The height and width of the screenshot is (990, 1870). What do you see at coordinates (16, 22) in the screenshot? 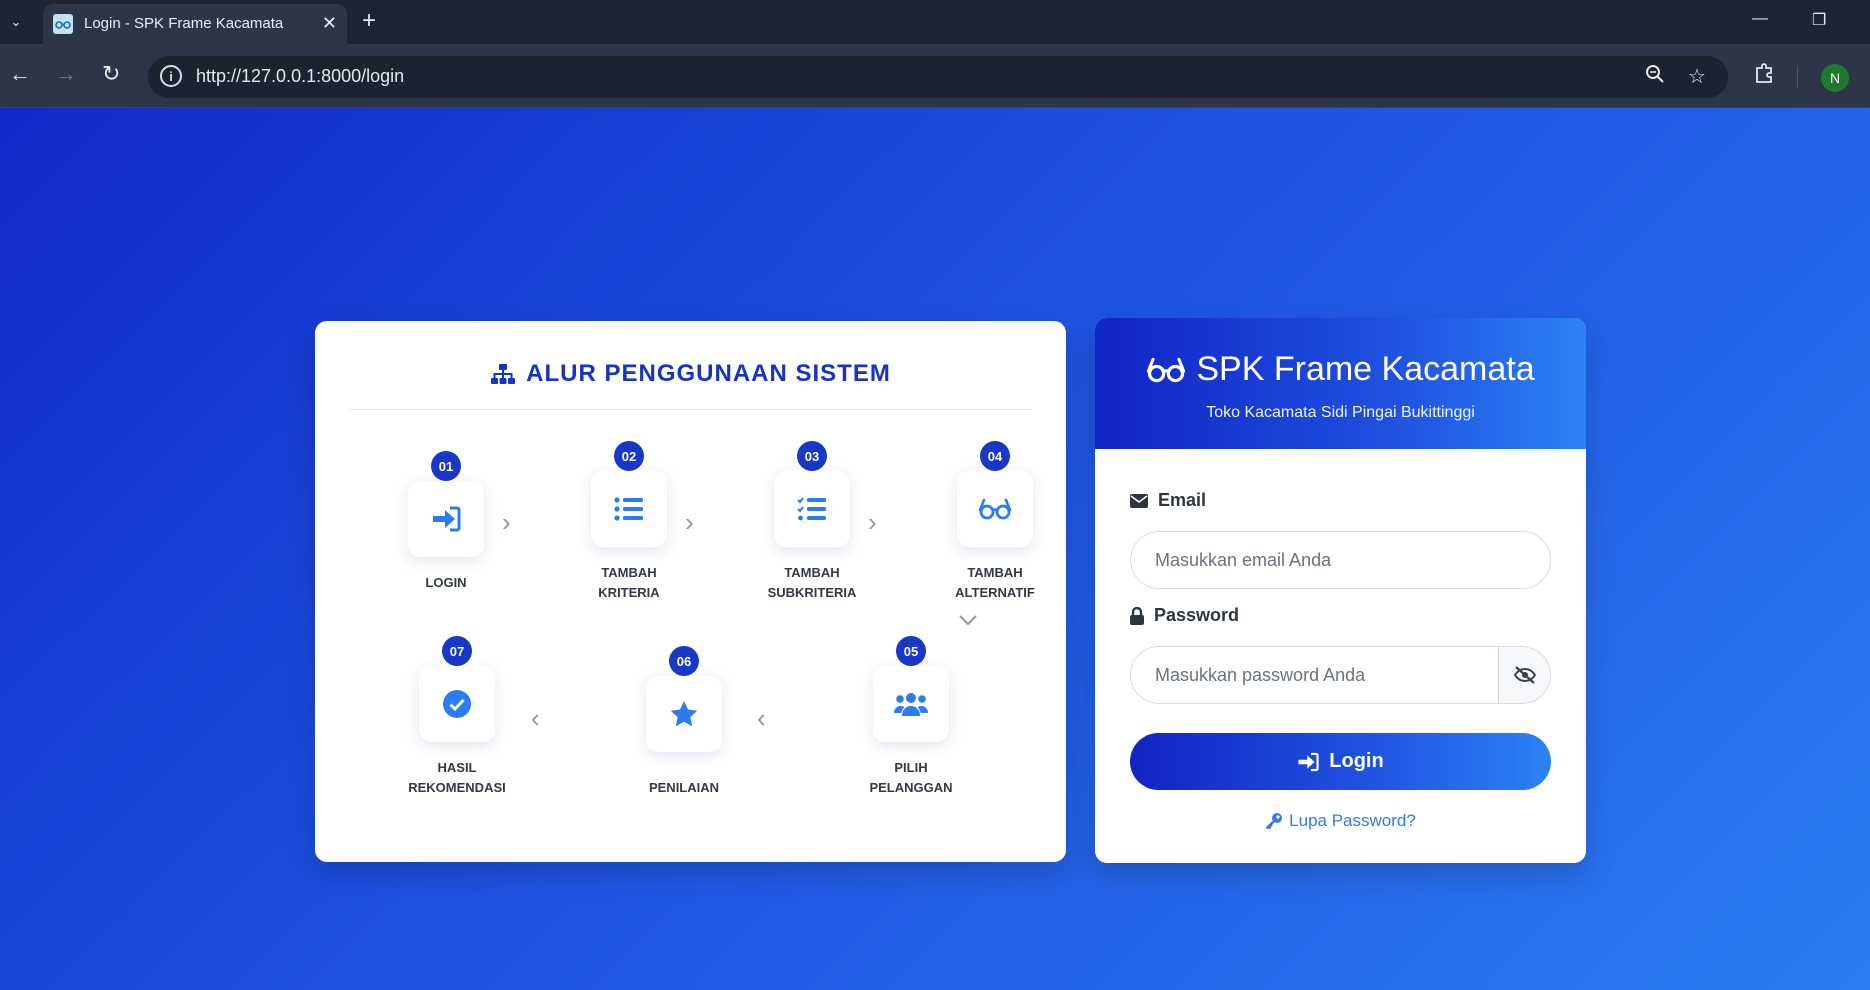
I see `tab-search-chevron-icon: ⌄` at bounding box center [16, 22].